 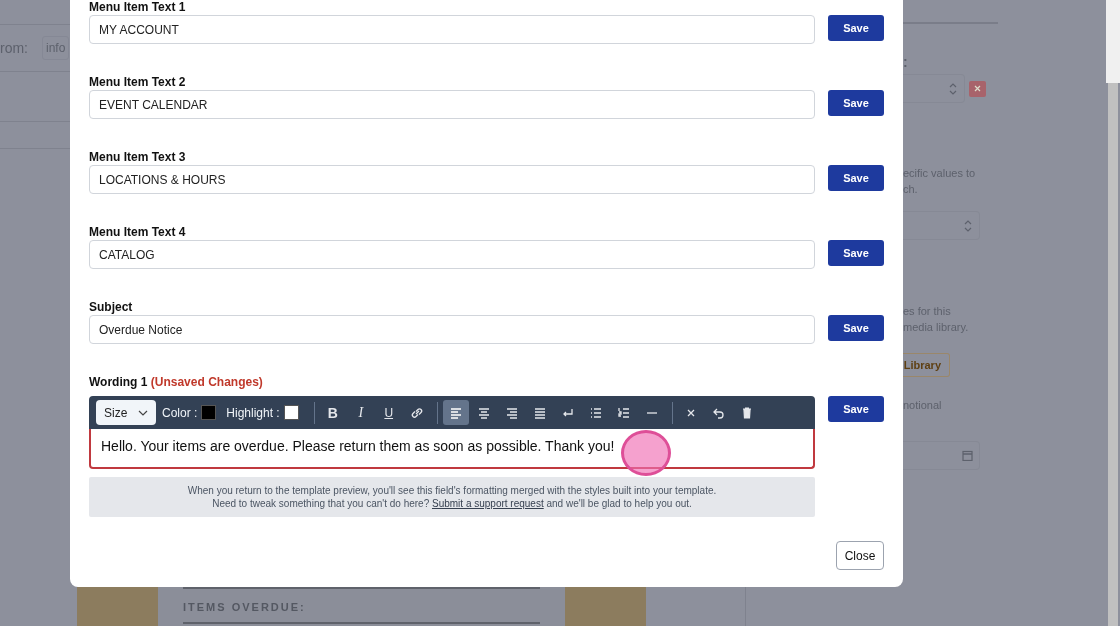 What do you see at coordinates (126, 412) in the screenshot?
I see `size-dropdown: Size` at bounding box center [126, 412].